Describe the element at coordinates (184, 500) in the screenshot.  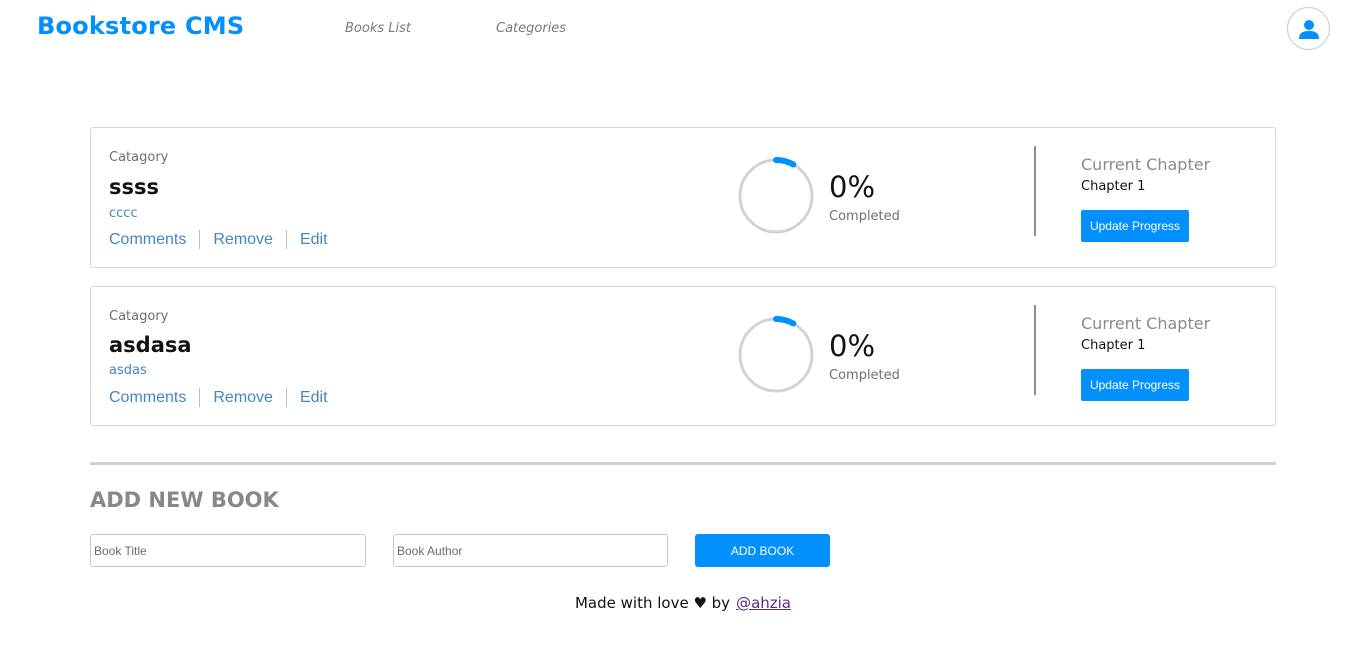
I see `add-book-heading: ADD NEW BOOK` at that location.